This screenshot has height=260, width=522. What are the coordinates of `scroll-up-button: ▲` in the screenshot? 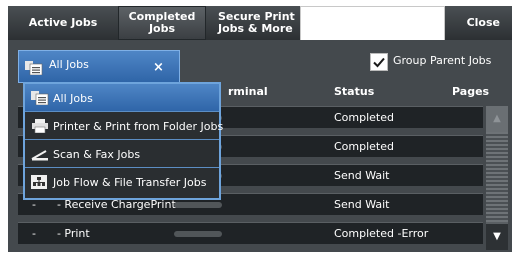 It's located at (497, 119).